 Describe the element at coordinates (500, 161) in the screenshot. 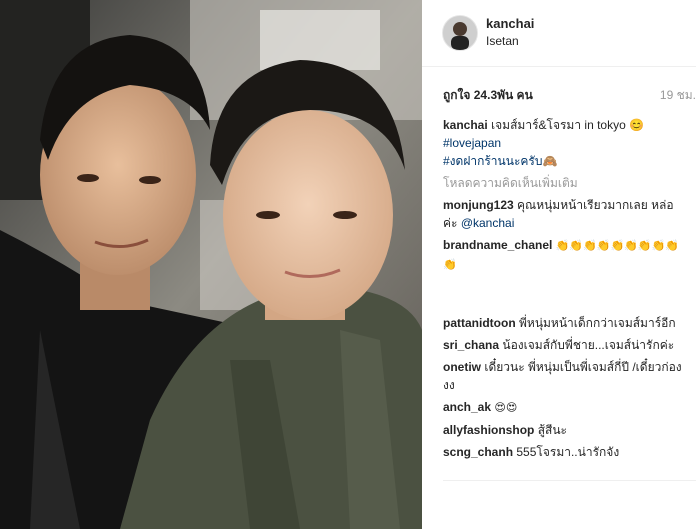

I see `hashtag-shop: #งดฝากร้านนะครับ🙈` at that location.